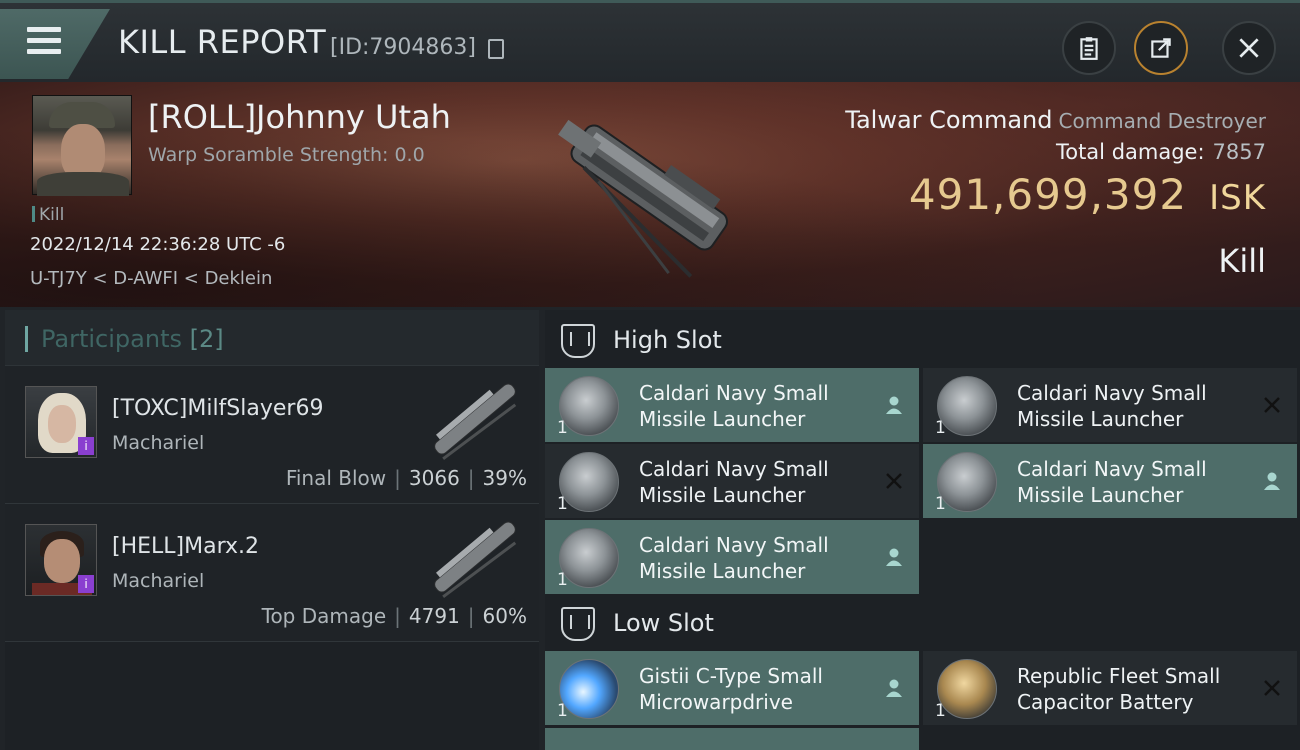 The height and width of the screenshot is (750, 1300). What do you see at coordinates (922, 623) in the screenshot?
I see `low-slot-header: Low Slot` at bounding box center [922, 623].